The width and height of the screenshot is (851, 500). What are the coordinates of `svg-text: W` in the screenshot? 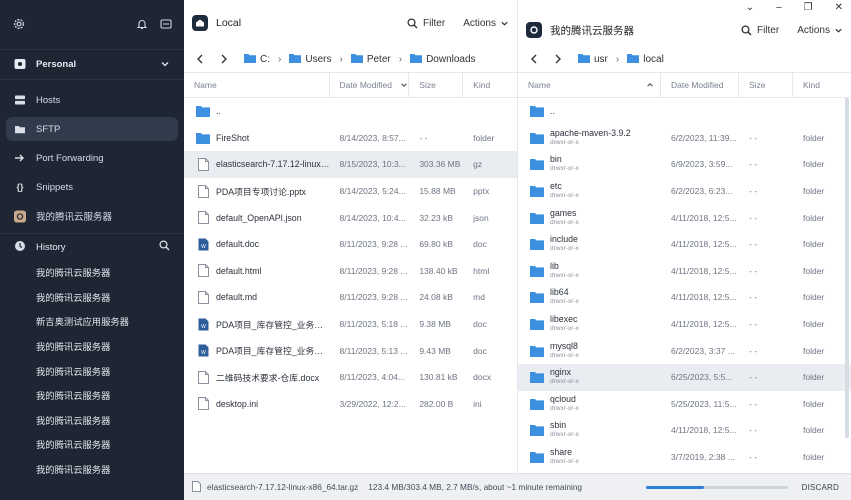 It's located at (203, 247).